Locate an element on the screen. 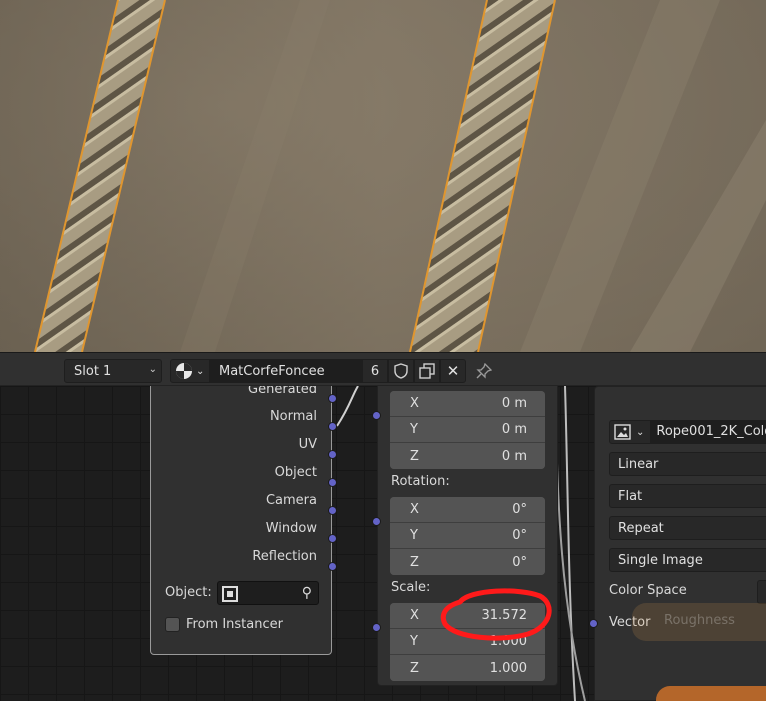  color-space-dropdown is located at coordinates (761, 592).